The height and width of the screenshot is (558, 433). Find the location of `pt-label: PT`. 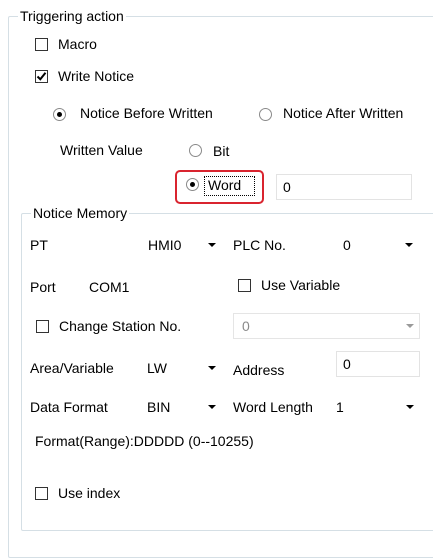

pt-label: PT is located at coordinates (39, 245).